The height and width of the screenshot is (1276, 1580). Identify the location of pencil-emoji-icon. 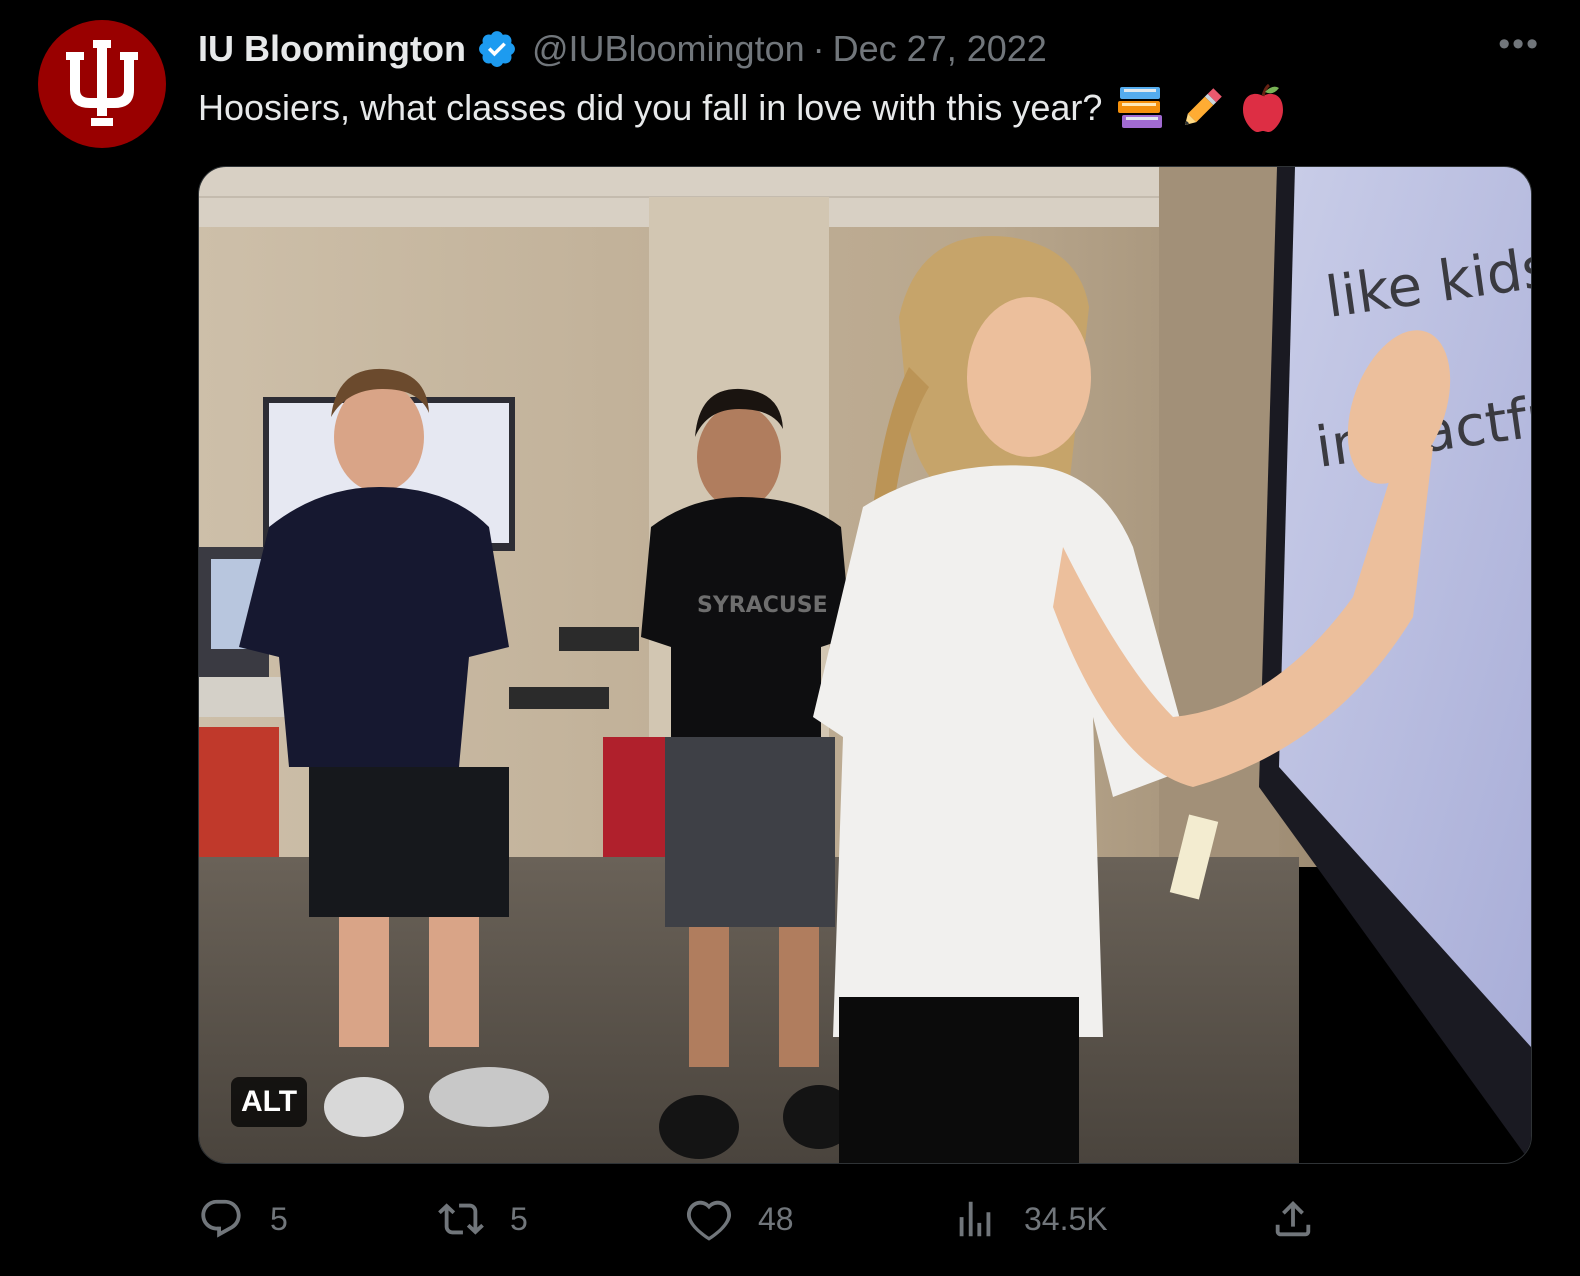
(1204, 106).